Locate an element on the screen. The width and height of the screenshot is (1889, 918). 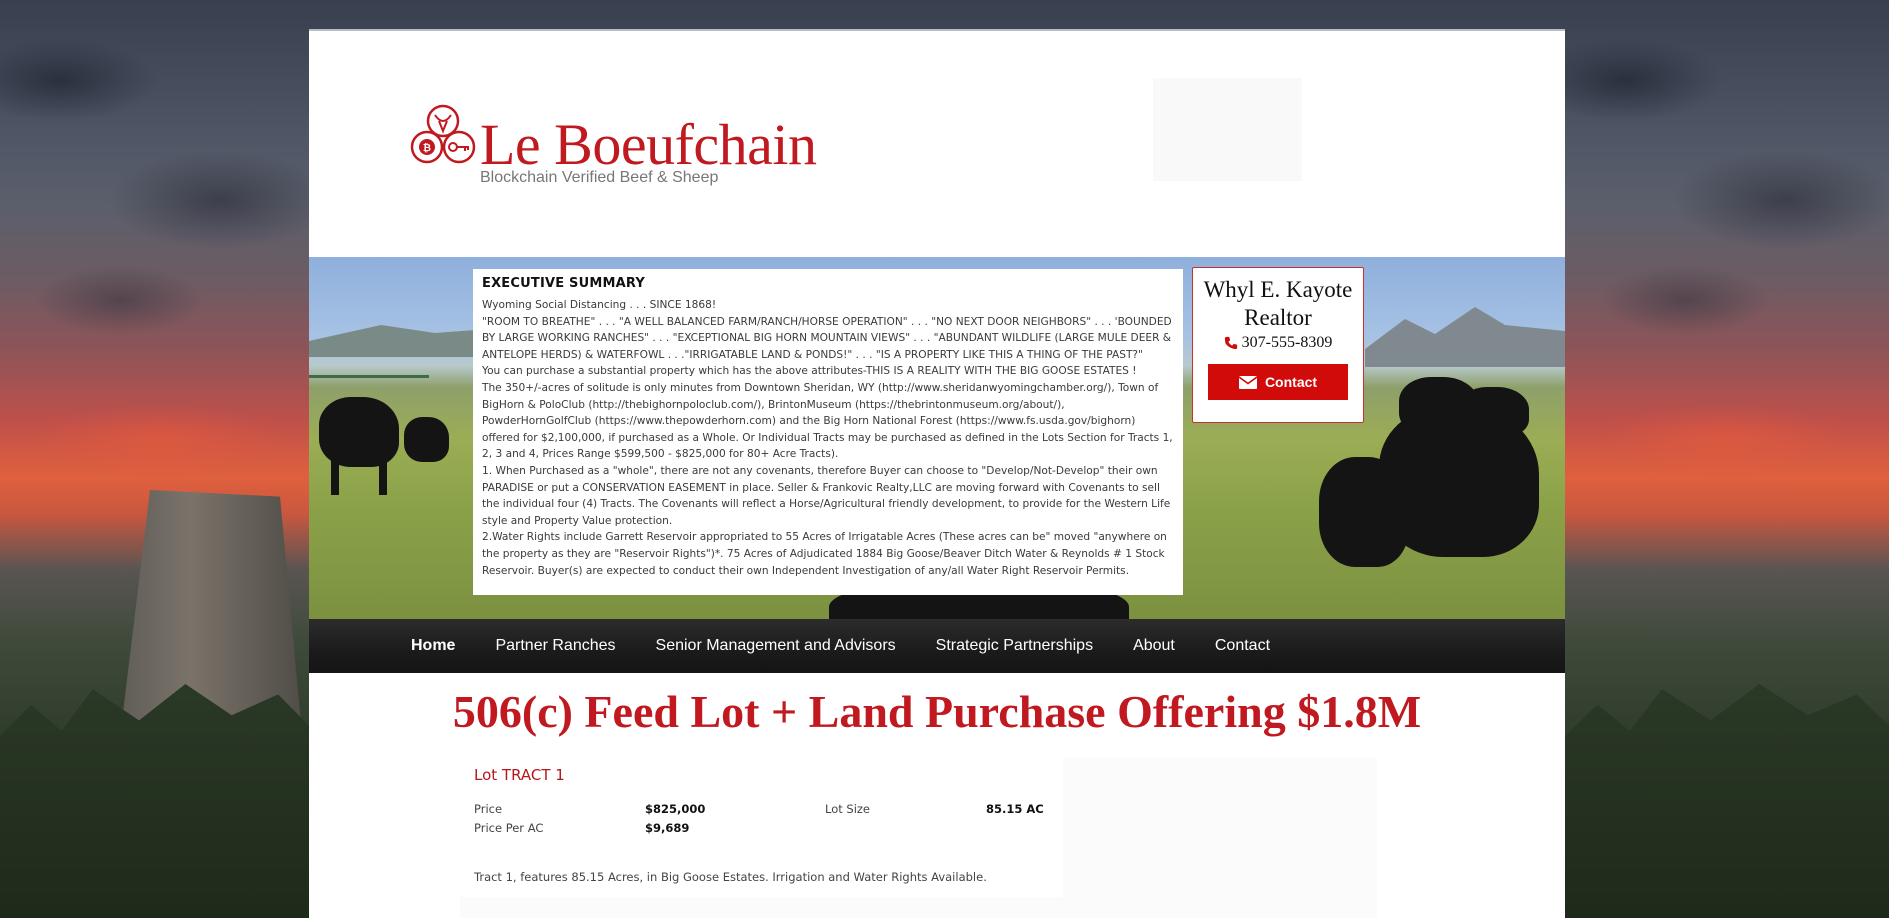
phone-icon is located at coordinates (1230, 343).